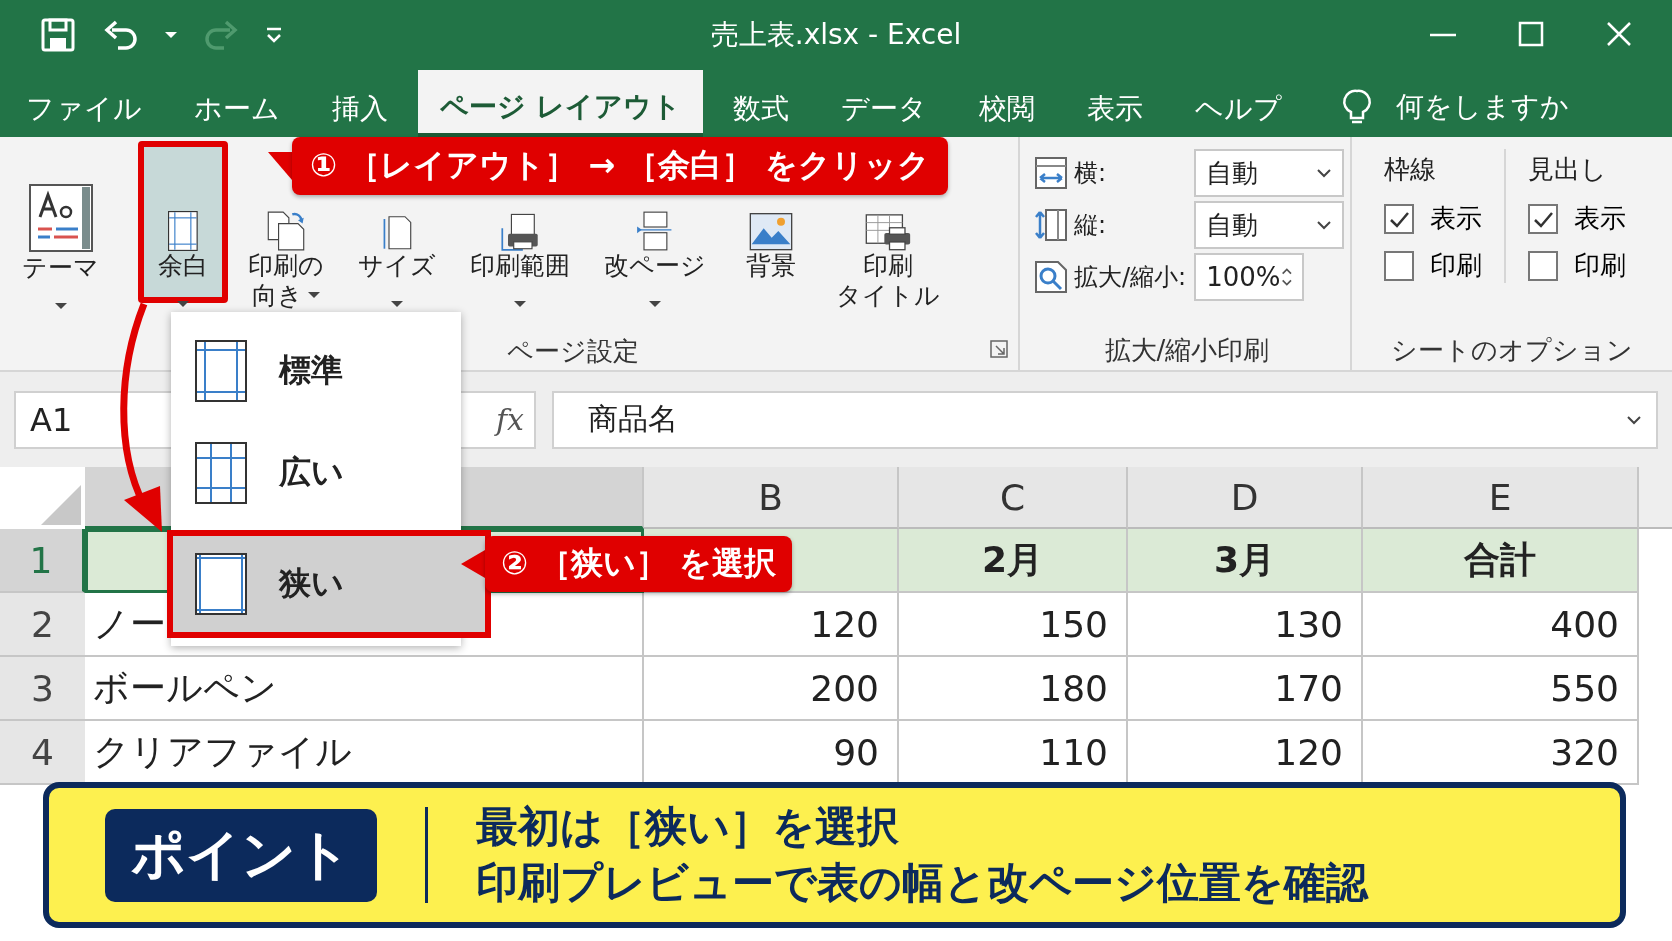  I want to click on spin-field: 100%, so click(1249, 277).